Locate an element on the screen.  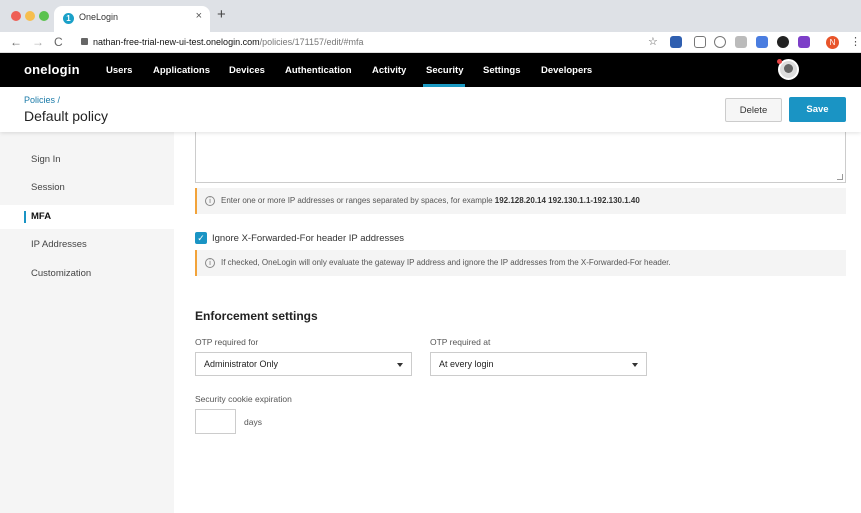
page-title: Default policy is located at coordinates (66, 116).